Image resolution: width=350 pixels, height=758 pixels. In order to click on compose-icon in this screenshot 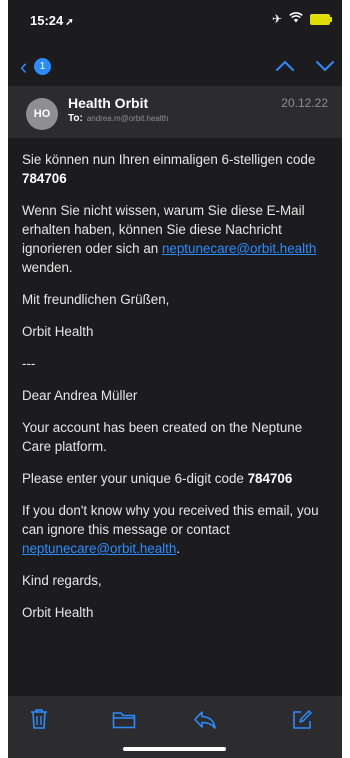, I will do `click(302, 720)`.